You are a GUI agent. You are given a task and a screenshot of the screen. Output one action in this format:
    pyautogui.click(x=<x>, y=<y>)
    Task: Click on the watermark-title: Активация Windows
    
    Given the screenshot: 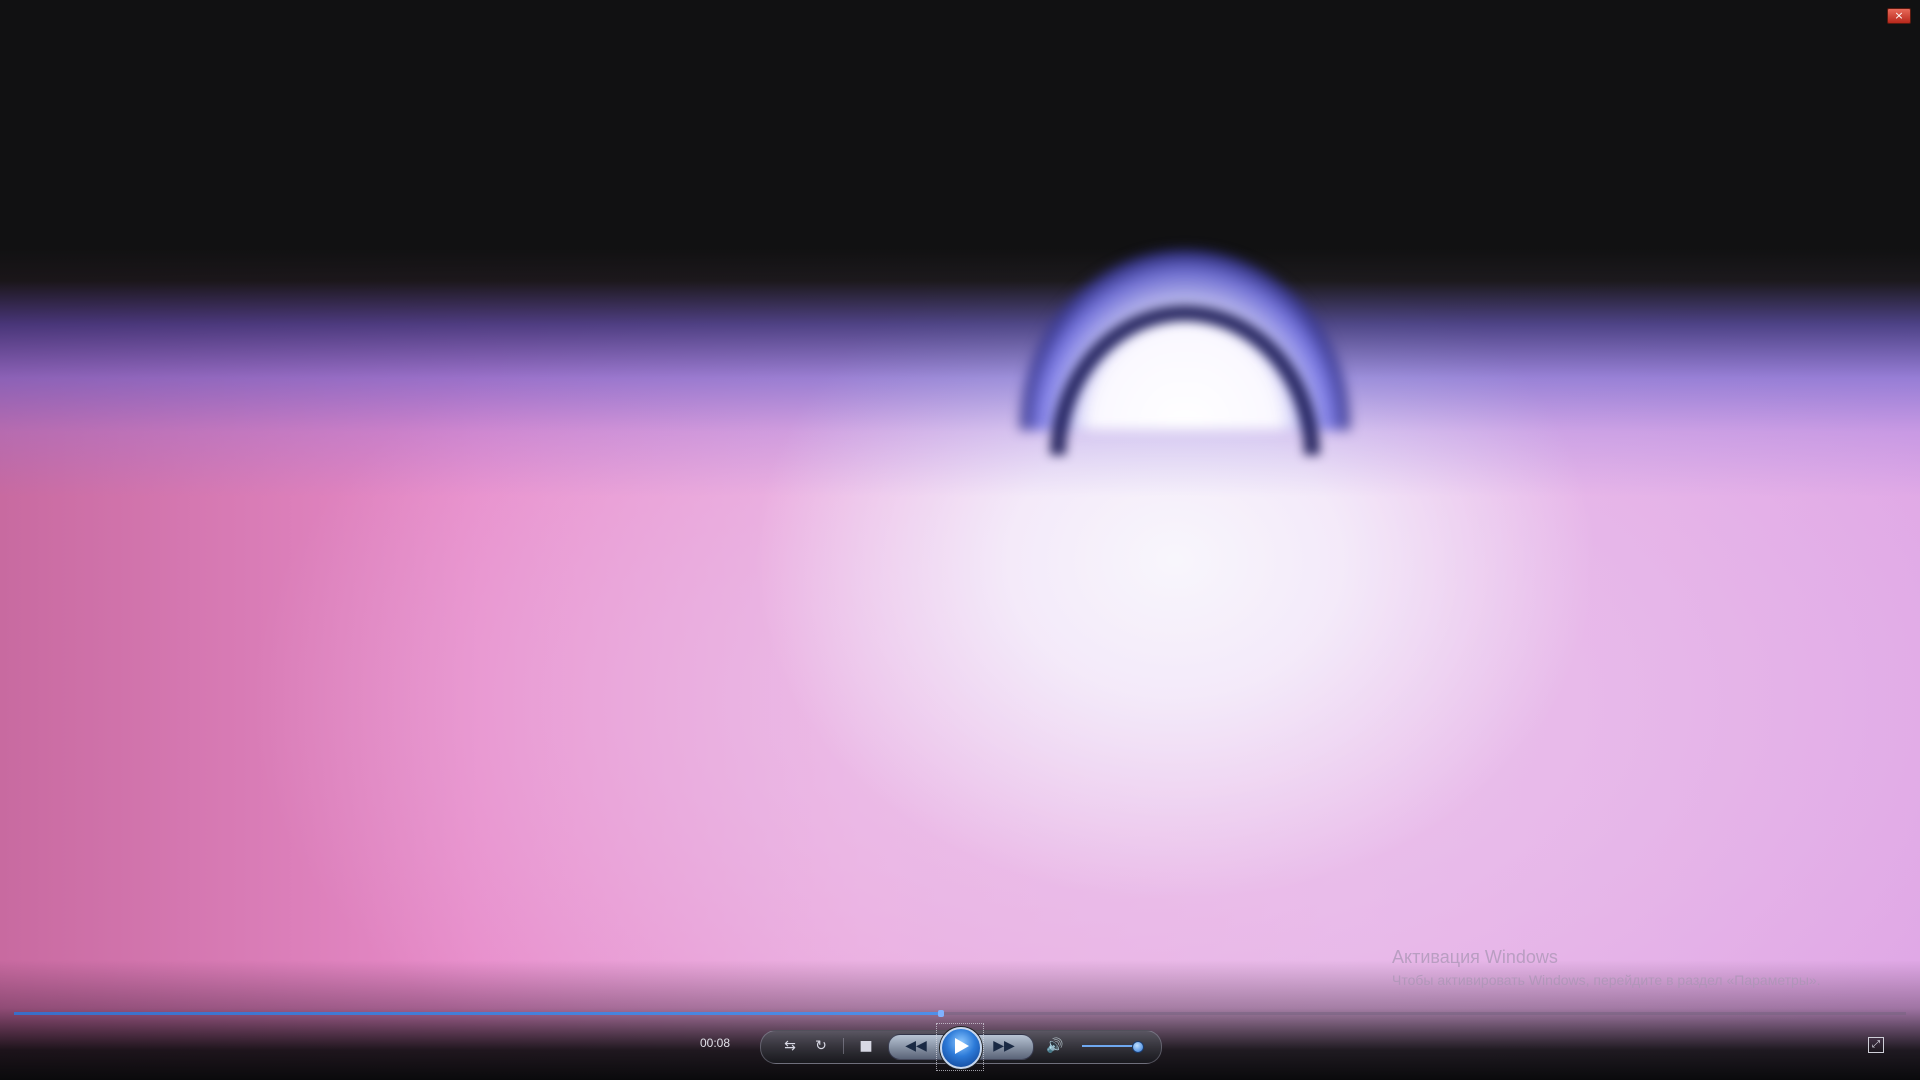 What is the action you would take?
    pyautogui.click(x=1475, y=957)
    